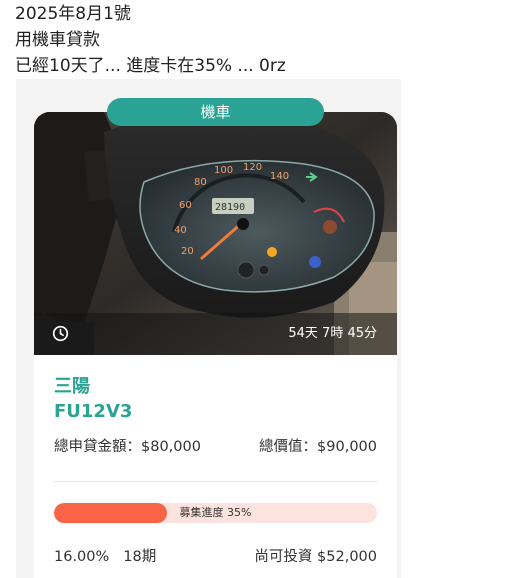 This screenshot has width=530, height=578. What do you see at coordinates (82, 557) in the screenshot?
I see `interest-rate: 16.00%` at bounding box center [82, 557].